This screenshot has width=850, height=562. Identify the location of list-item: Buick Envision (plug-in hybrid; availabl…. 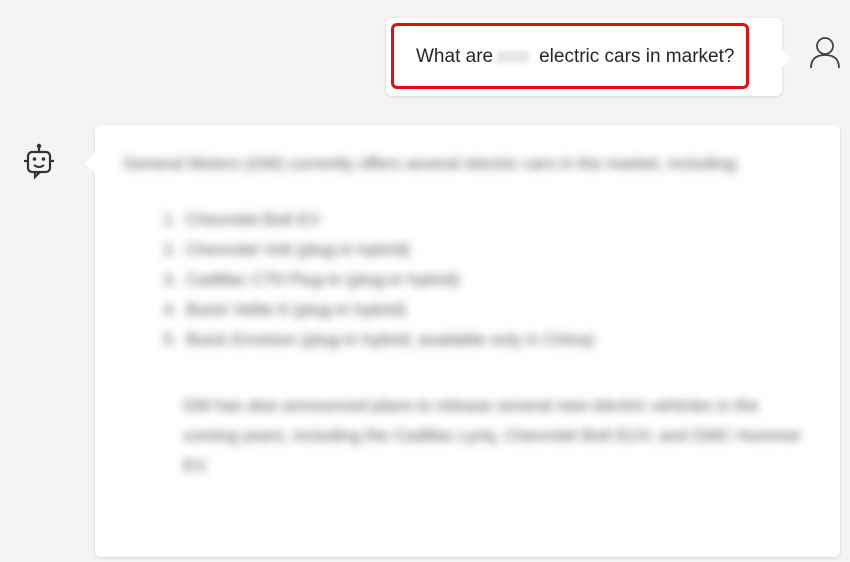
(442, 340).